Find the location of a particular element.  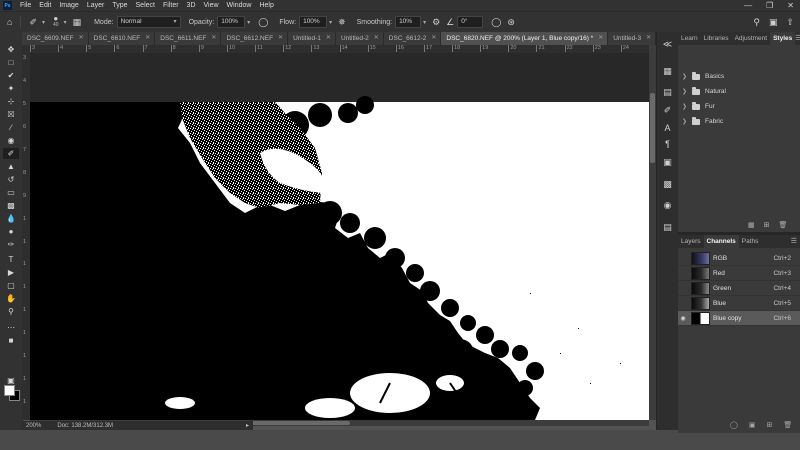

tab-dsc-6611: DSC_6611.NEF ✕ is located at coordinates (188, 38).